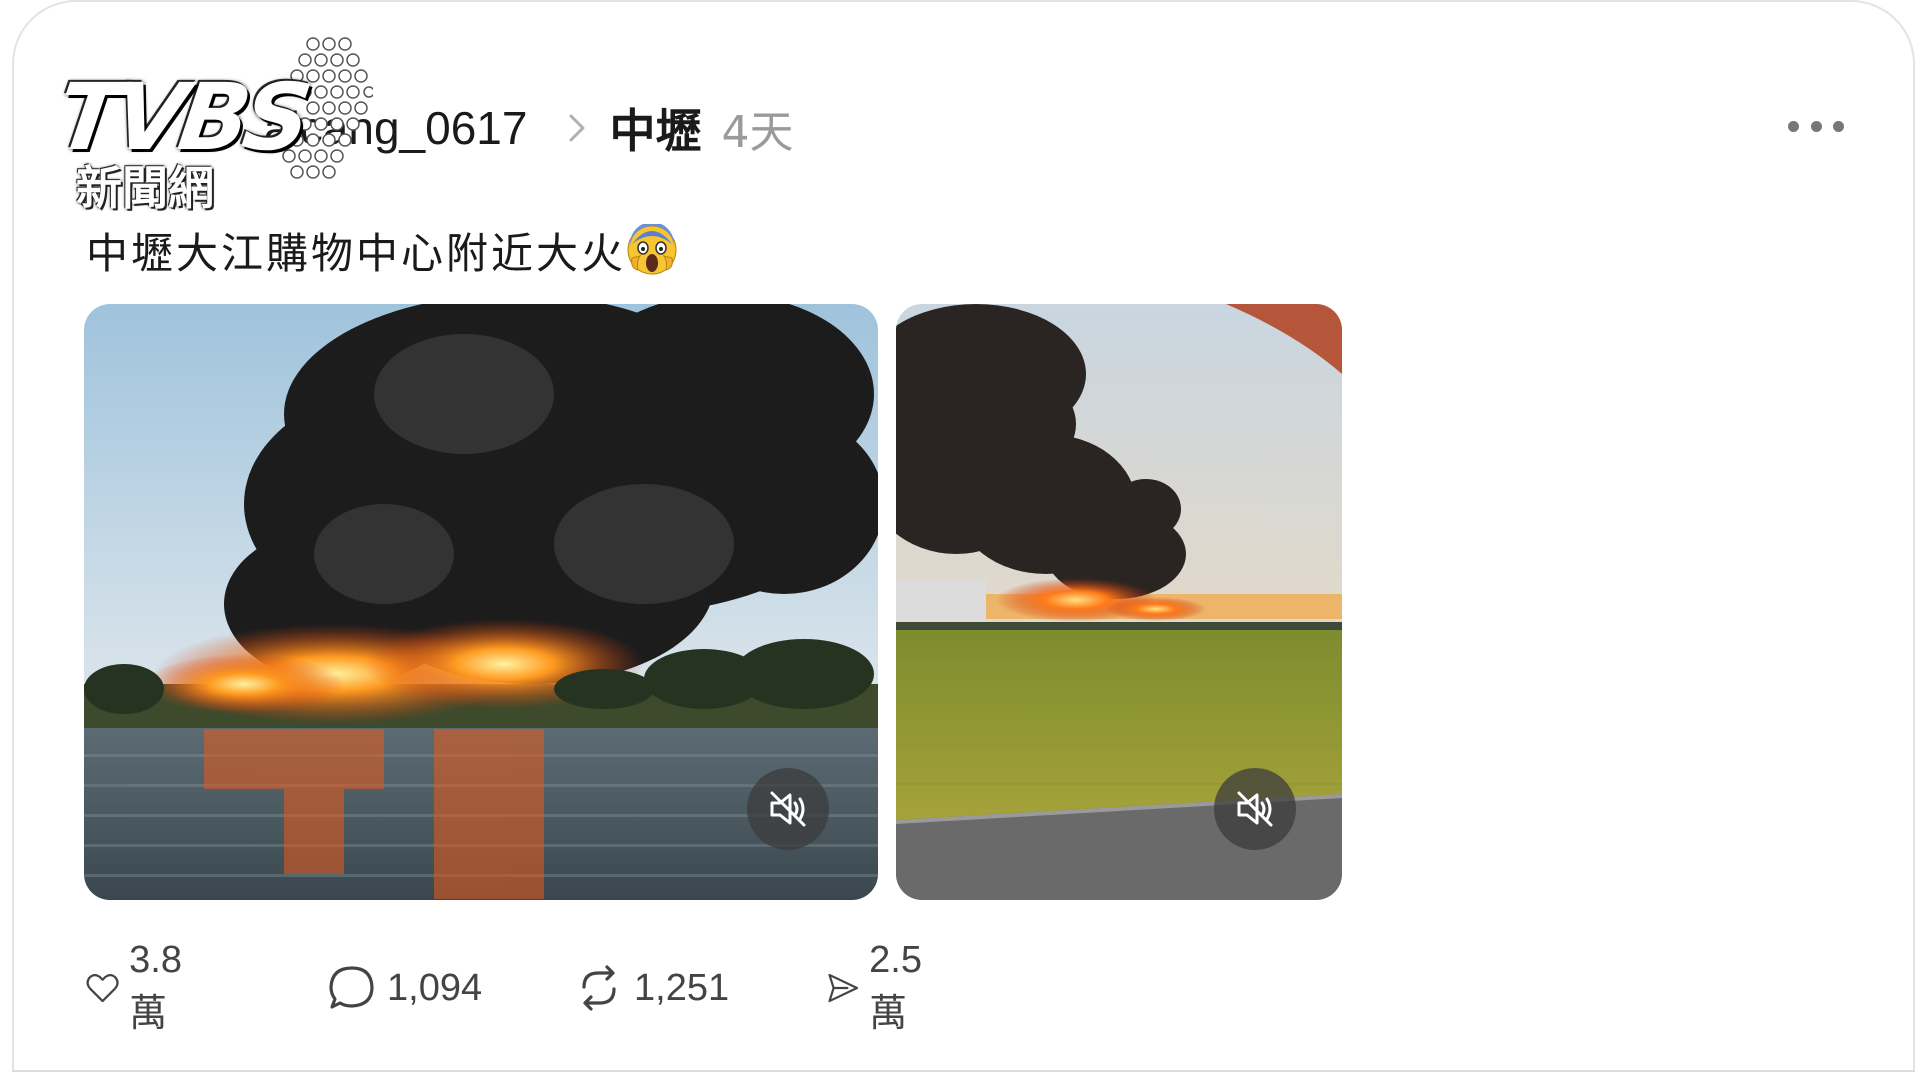 This screenshot has height=1080, width=1920. I want to click on heart-icon, so click(102, 988).